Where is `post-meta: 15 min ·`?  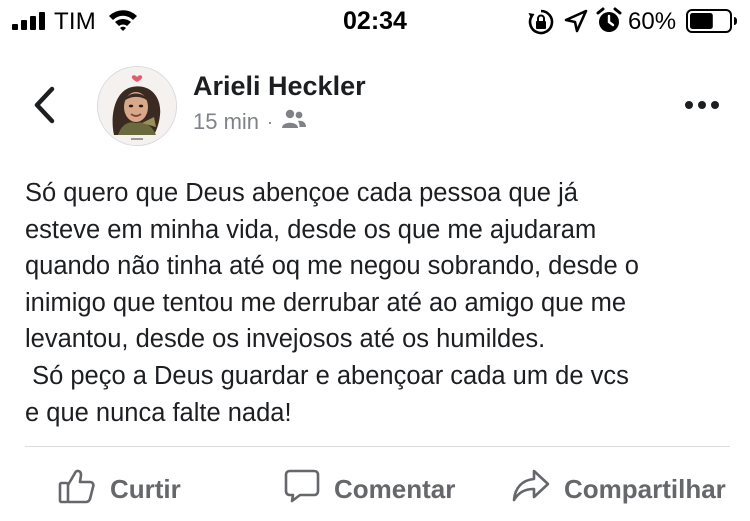 post-meta: 15 min · is located at coordinates (250, 122).